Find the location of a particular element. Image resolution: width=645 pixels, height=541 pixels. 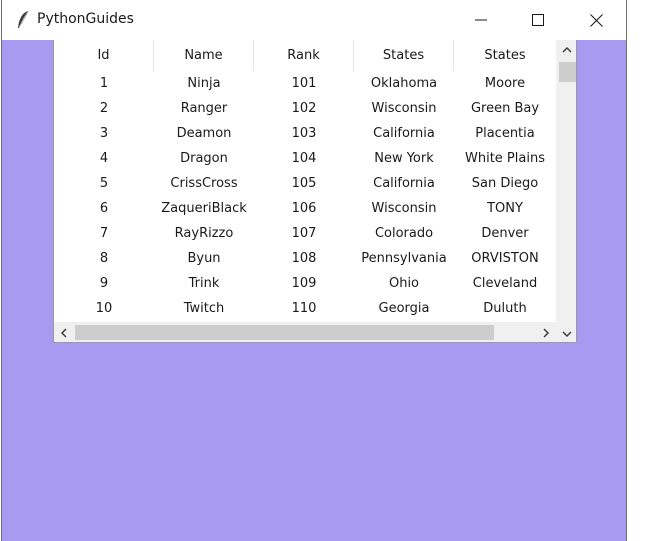

column-header-name: Name is located at coordinates (204, 55).